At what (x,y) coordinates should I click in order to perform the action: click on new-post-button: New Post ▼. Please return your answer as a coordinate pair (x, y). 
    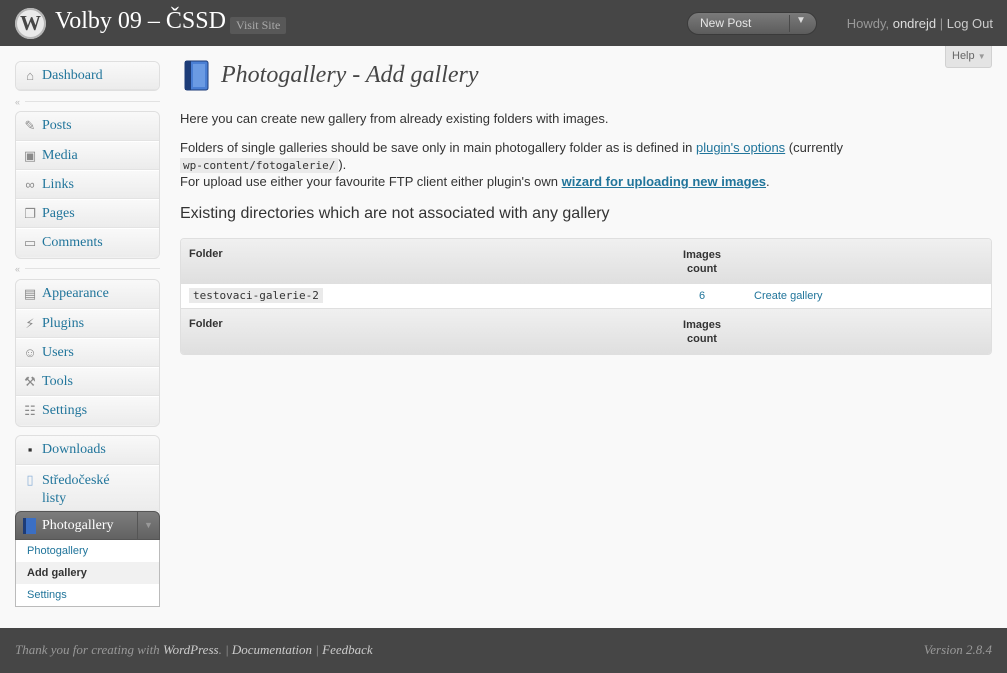
    Looking at the image, I should click on (752, 23).